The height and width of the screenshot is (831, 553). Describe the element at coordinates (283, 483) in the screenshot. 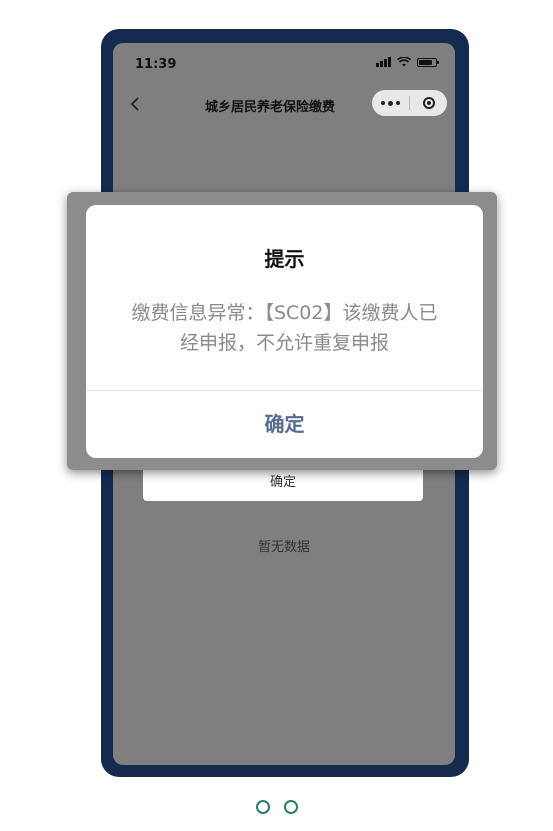

I see `query-confirm-button: 确定` at that location.